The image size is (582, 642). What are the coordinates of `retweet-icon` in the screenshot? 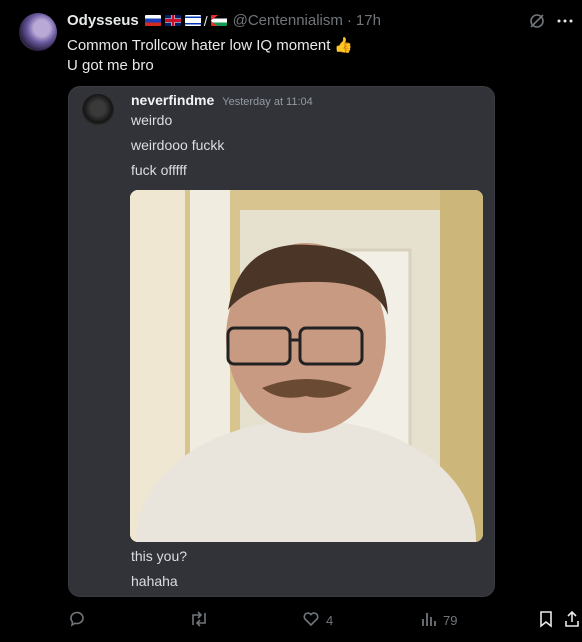 It's located at (199, 620).